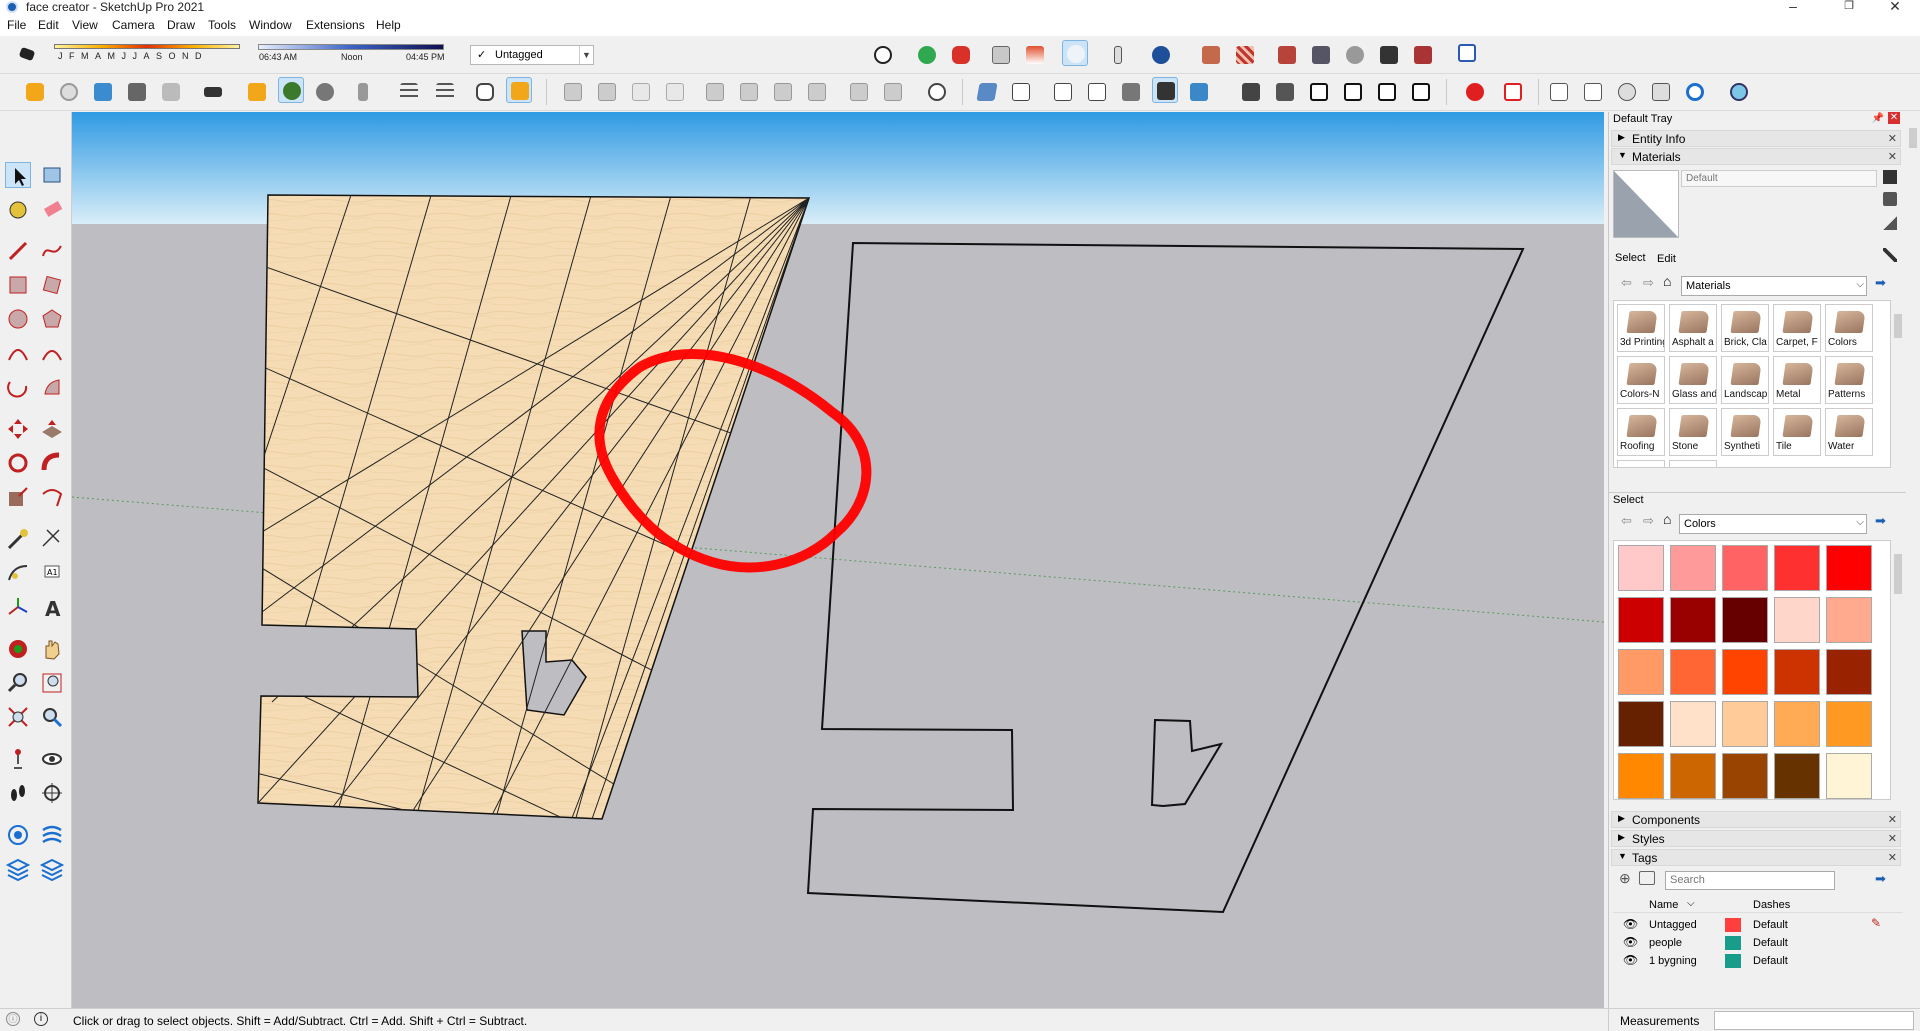 The height and width of the screenshot is (1031, 1920). What do you see at coordinates (1641, 328) in the screenshot?
I see `material-folder: 3d Printing` at bounding box center [1641, 328].